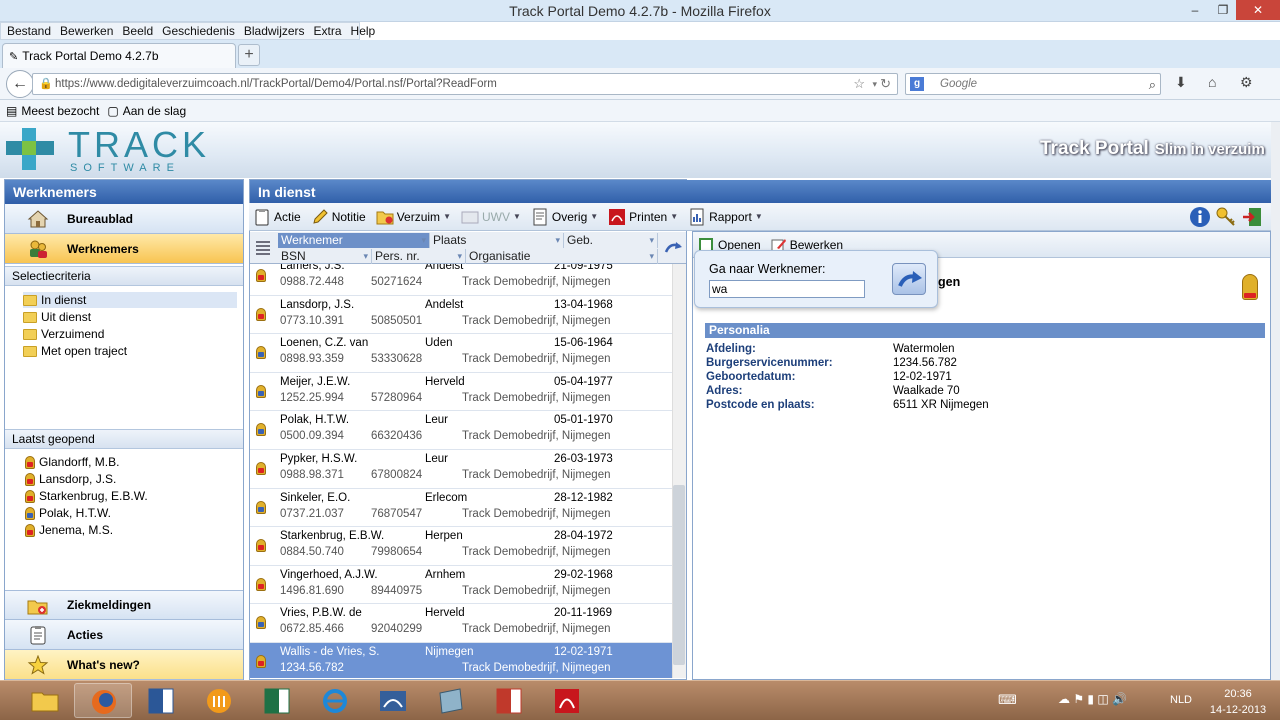  Describe the element at coordinates (540, 216) in the screenshot. I see `document-icon` at that location.